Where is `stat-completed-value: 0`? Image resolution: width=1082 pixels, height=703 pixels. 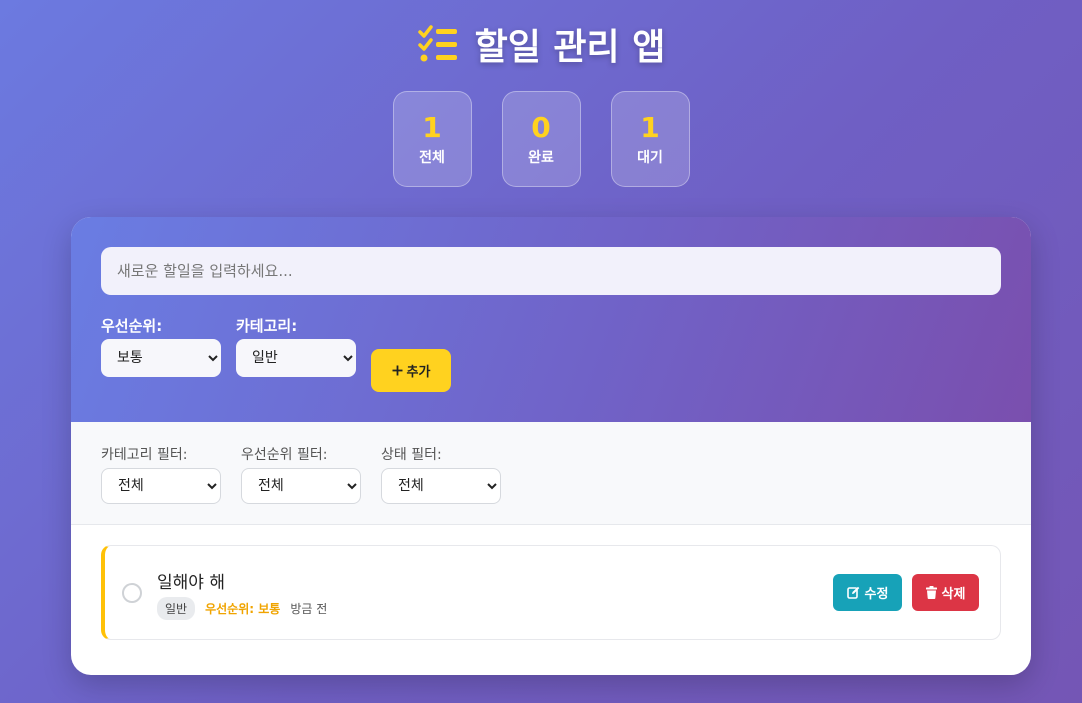 stat-completed-value: 0 is located at coordinates (541, 127).